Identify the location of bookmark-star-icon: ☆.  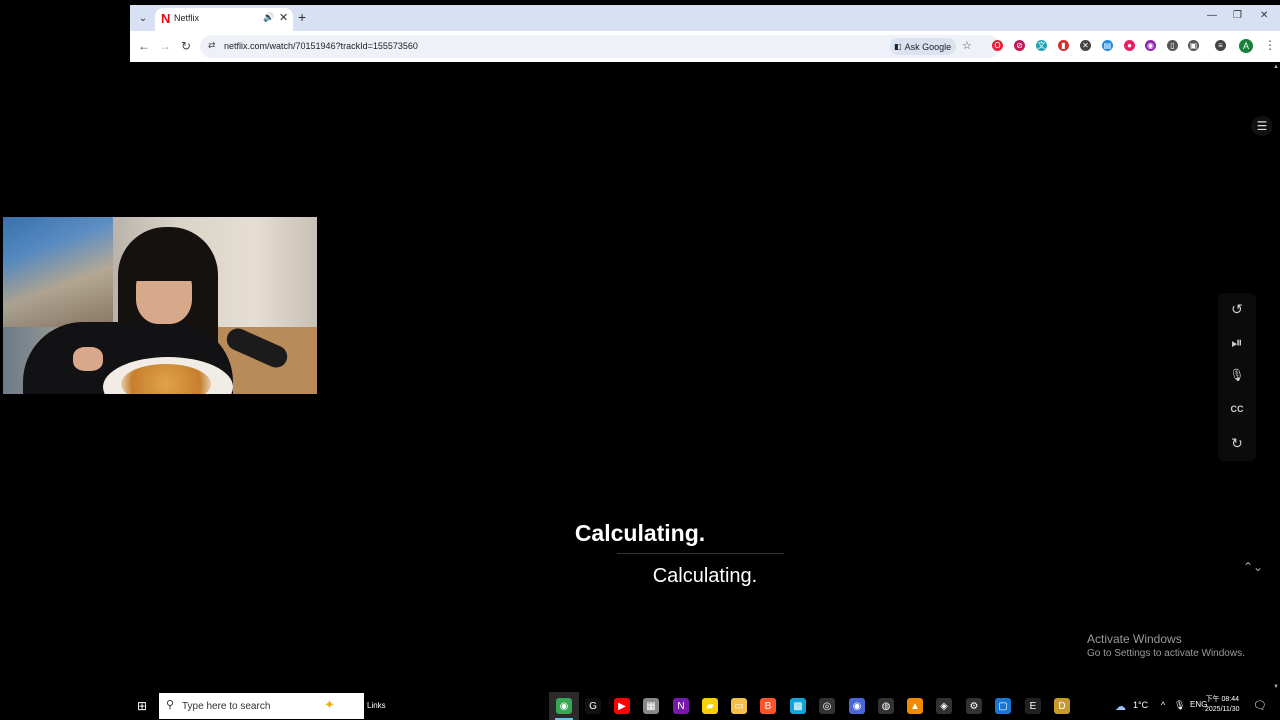
(967, 45).